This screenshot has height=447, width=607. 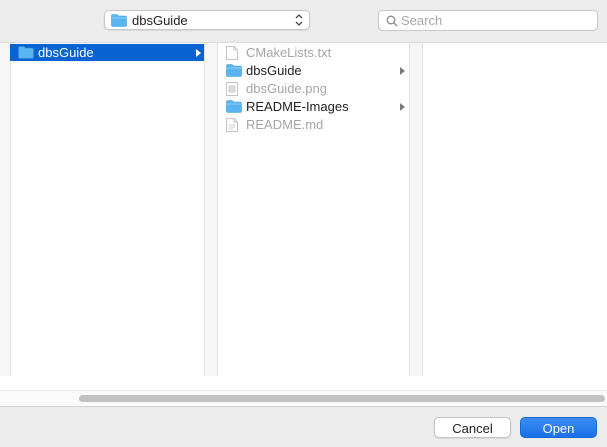 What do you see at coordinates (207, 20) in the screenshot?
I see `location-popup: dbsGuide` at bounding box center [207, 20].